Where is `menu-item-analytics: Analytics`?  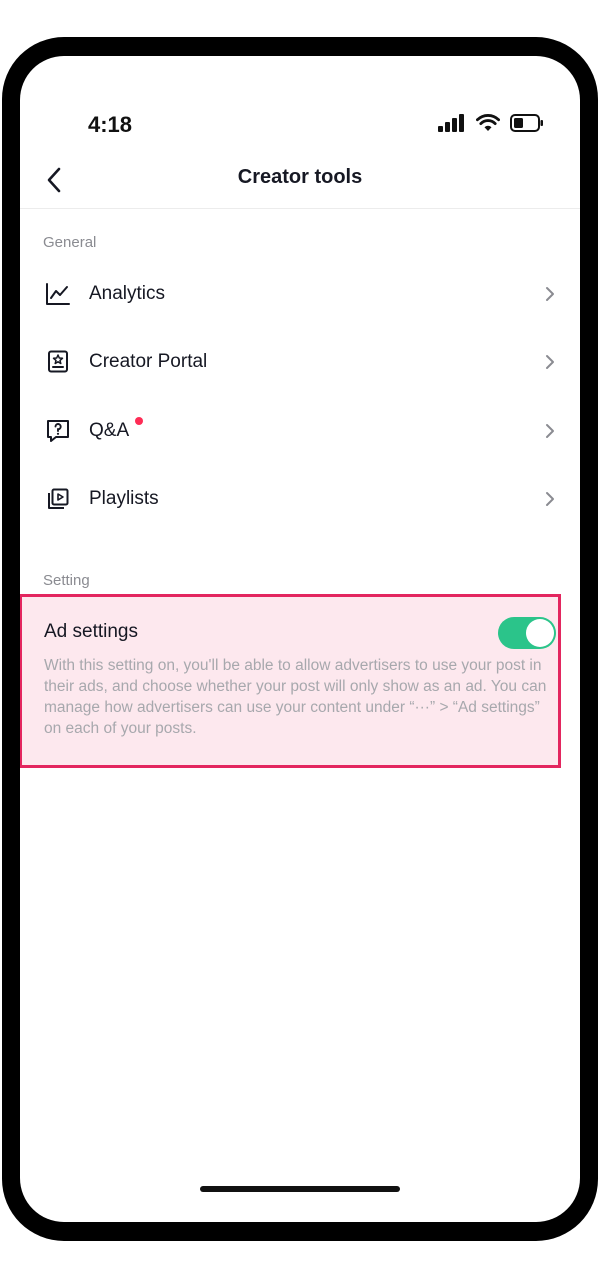 menu-item-analytics: Analytics is located at coordinates (300, 294).